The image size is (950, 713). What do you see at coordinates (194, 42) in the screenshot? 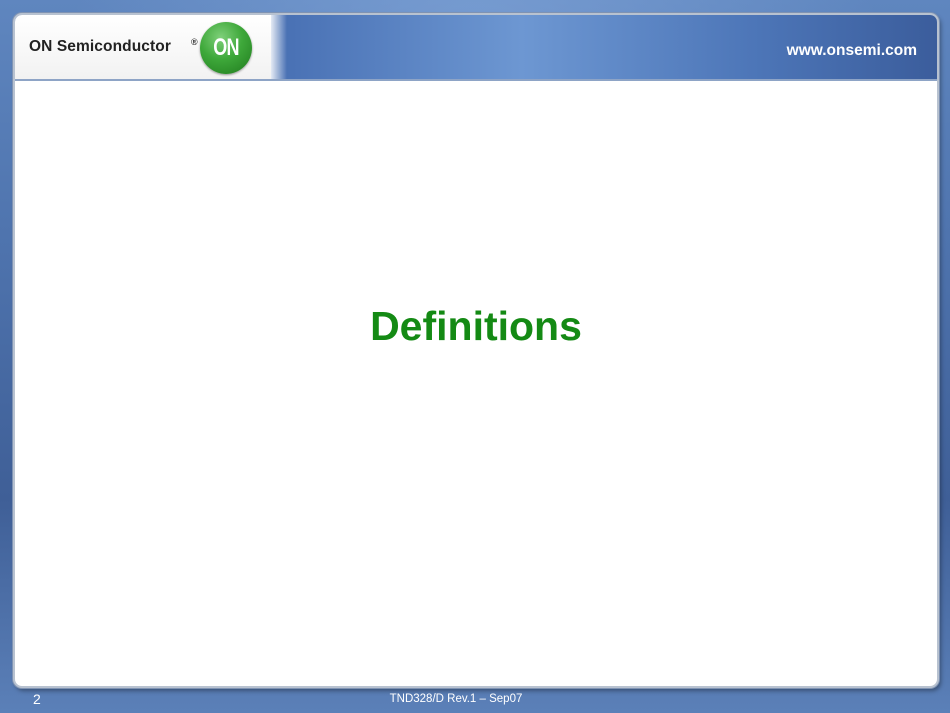
I see `registered-mark: ®` at bounding box center [194, 42].